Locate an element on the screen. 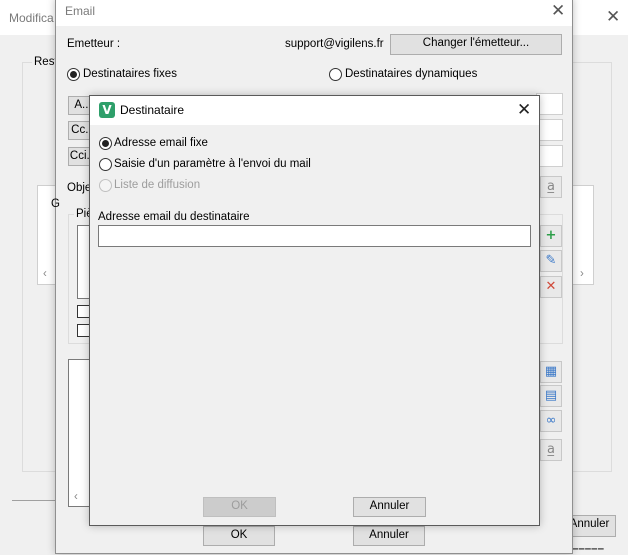  email-address-input is located at coordinates (314, 236).